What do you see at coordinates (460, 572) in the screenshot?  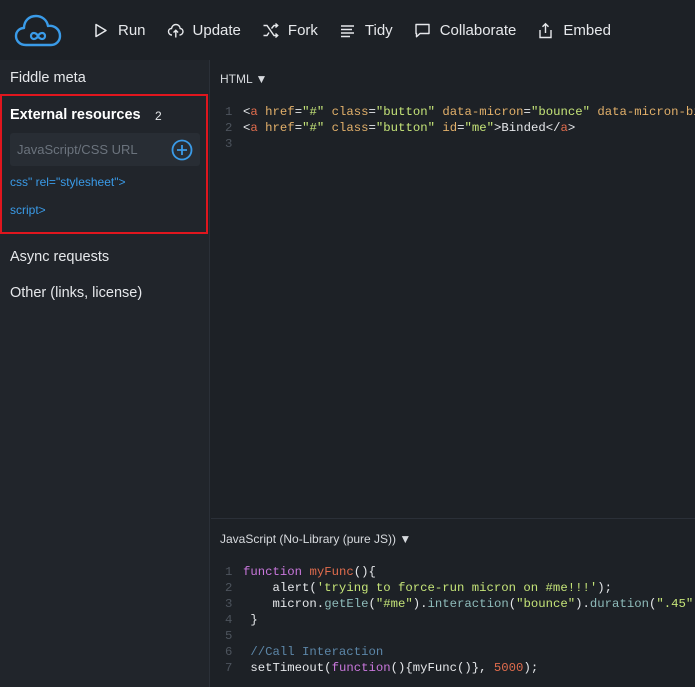 I see `code-line: 1 function myFunc(){` at bounding box center [460, 572].